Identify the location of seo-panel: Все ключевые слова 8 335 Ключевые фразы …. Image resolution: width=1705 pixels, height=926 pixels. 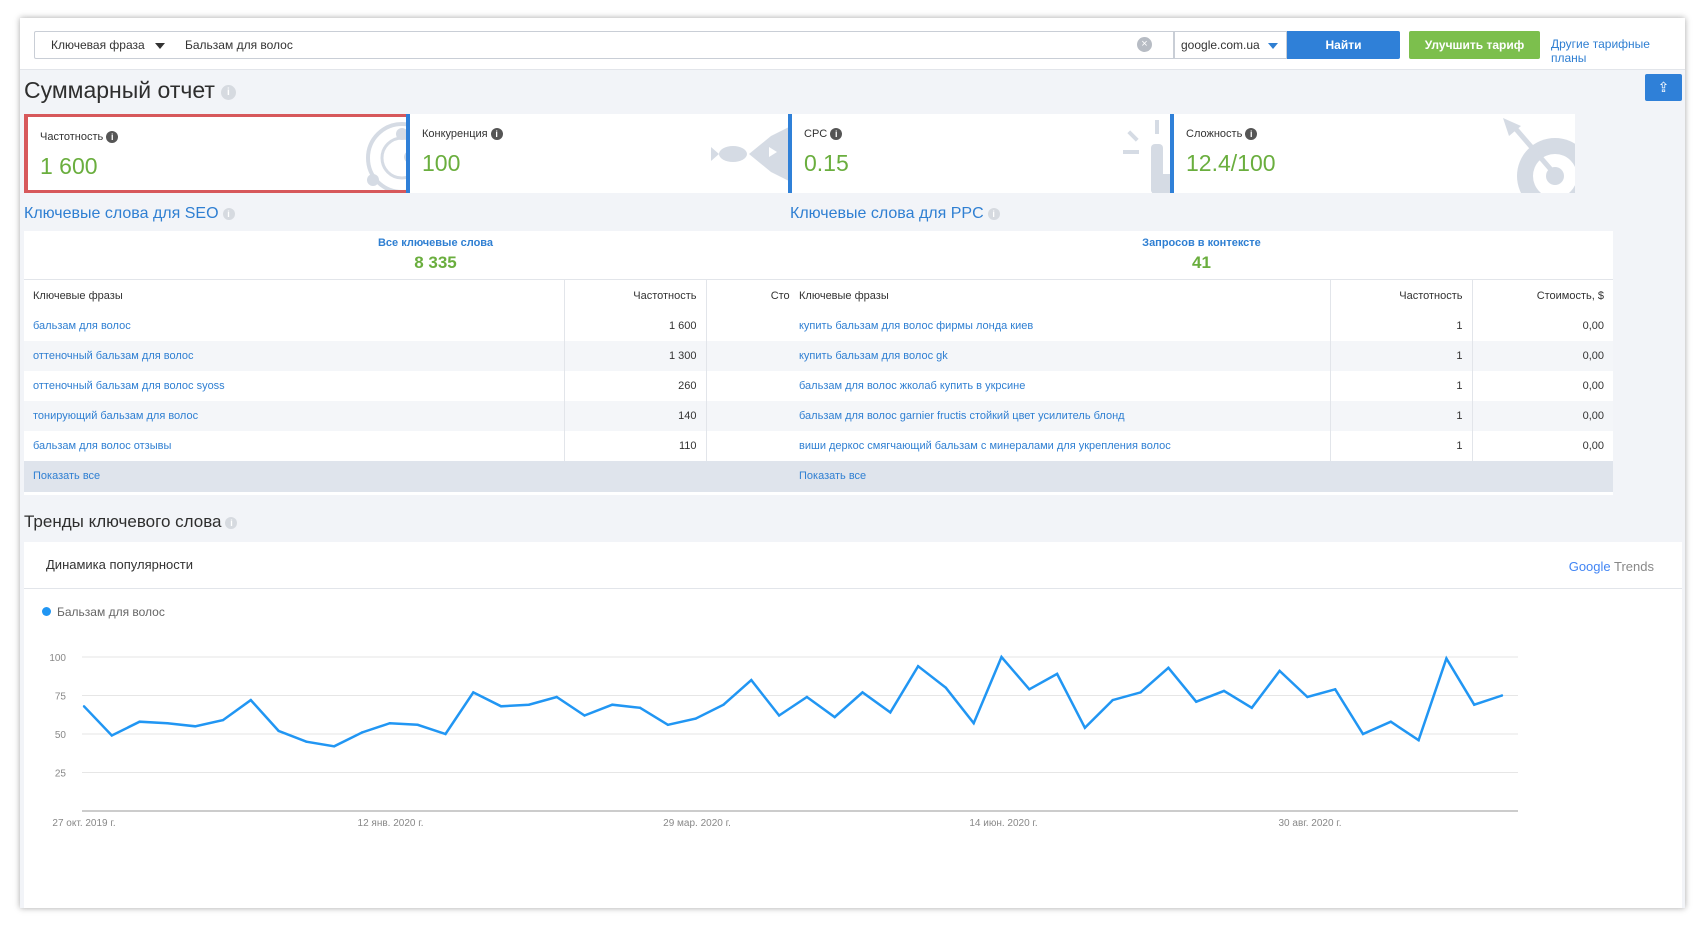
(435, 363).